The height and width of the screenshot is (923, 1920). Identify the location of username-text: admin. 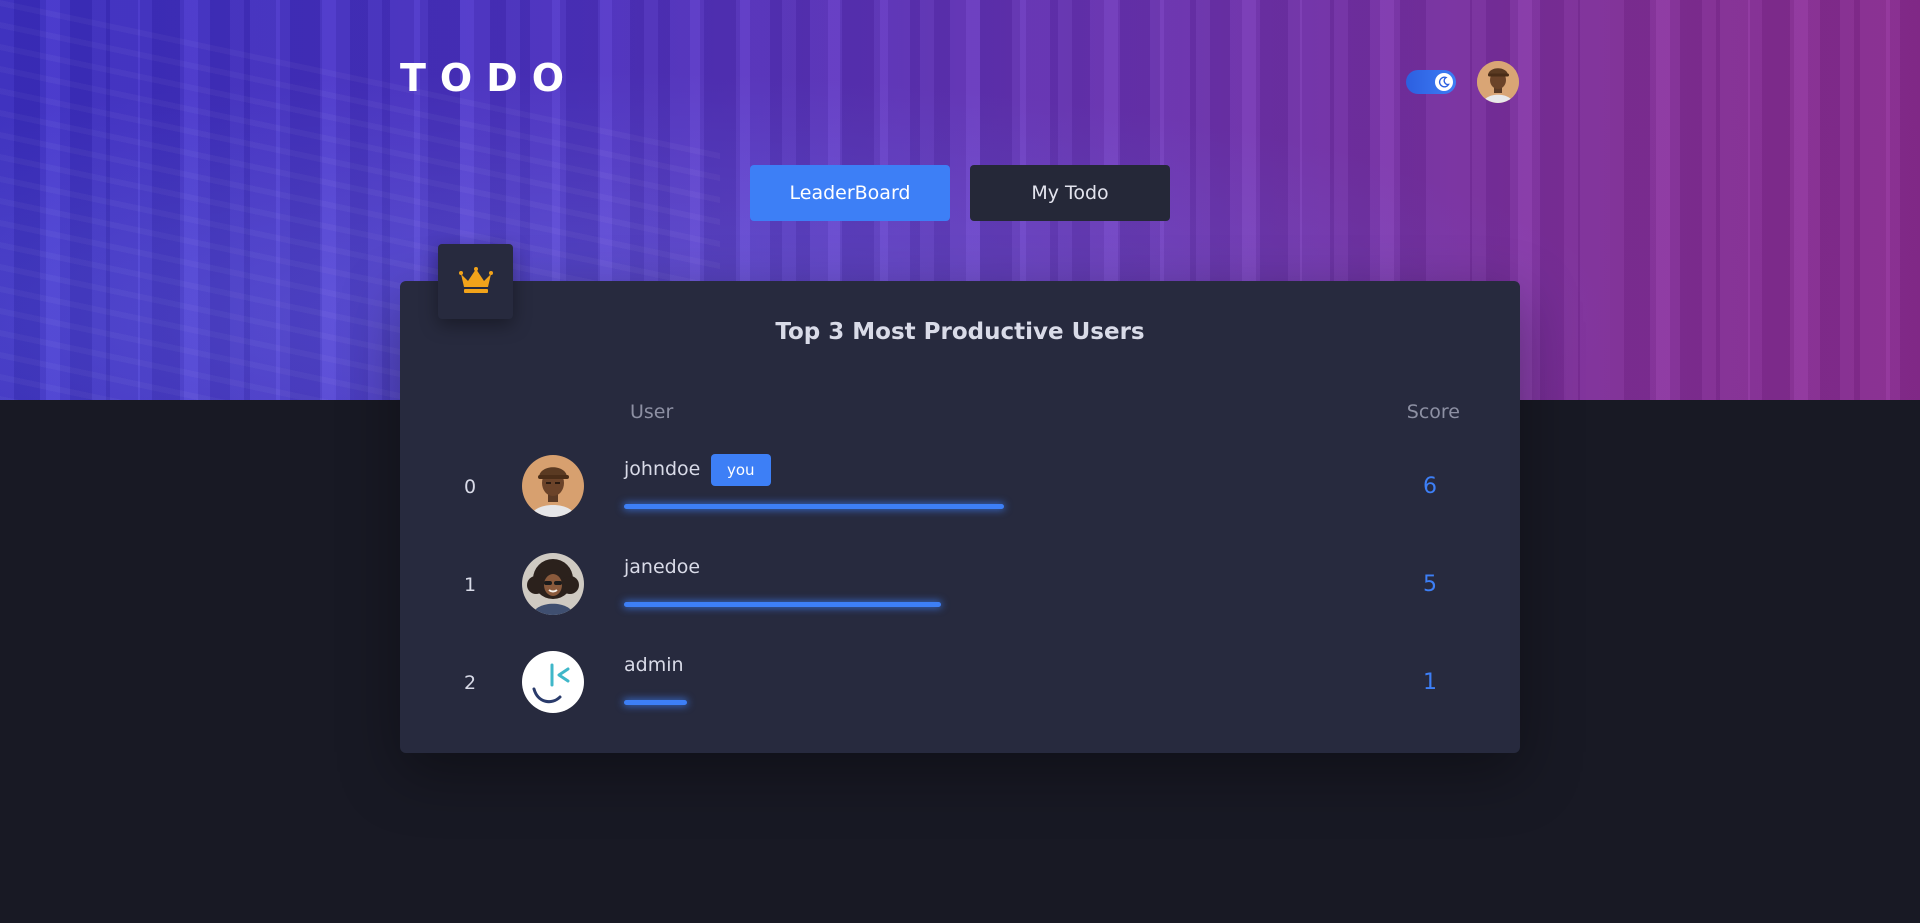
(654, 665).